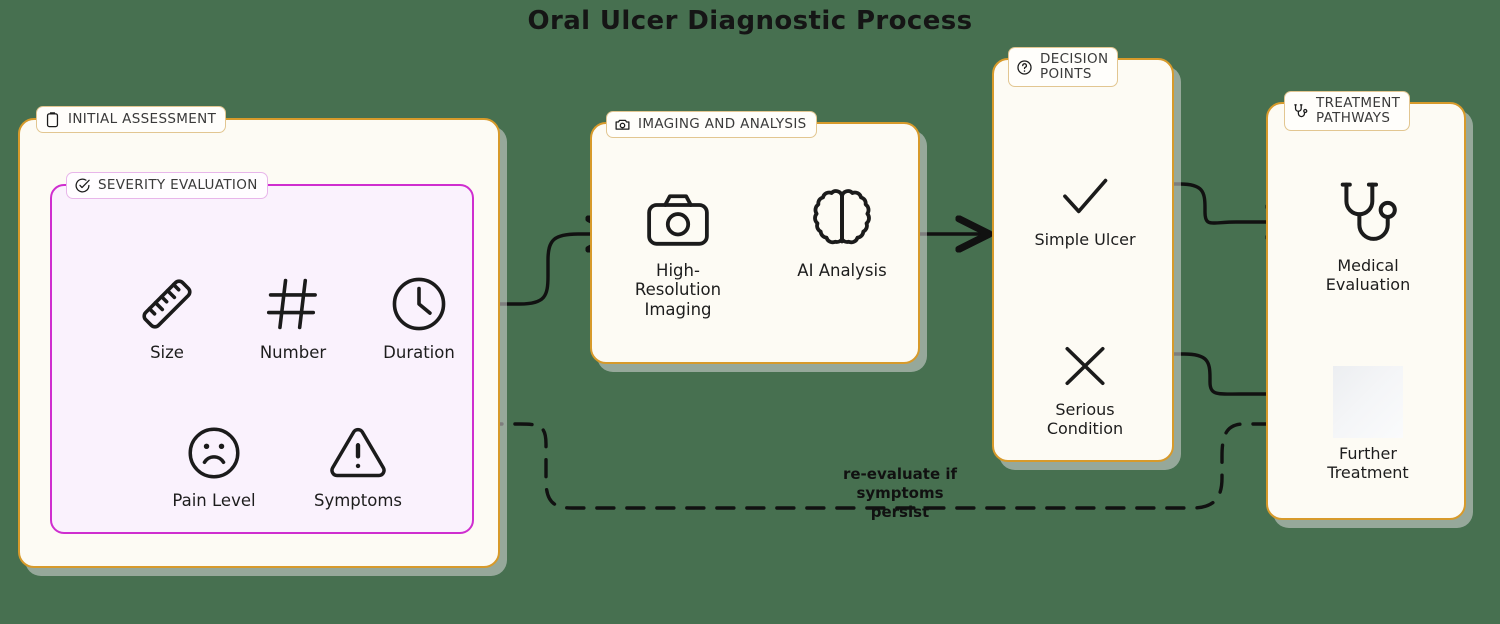  I want to click on node-symptoms: Symptoms, so click(358, 466).